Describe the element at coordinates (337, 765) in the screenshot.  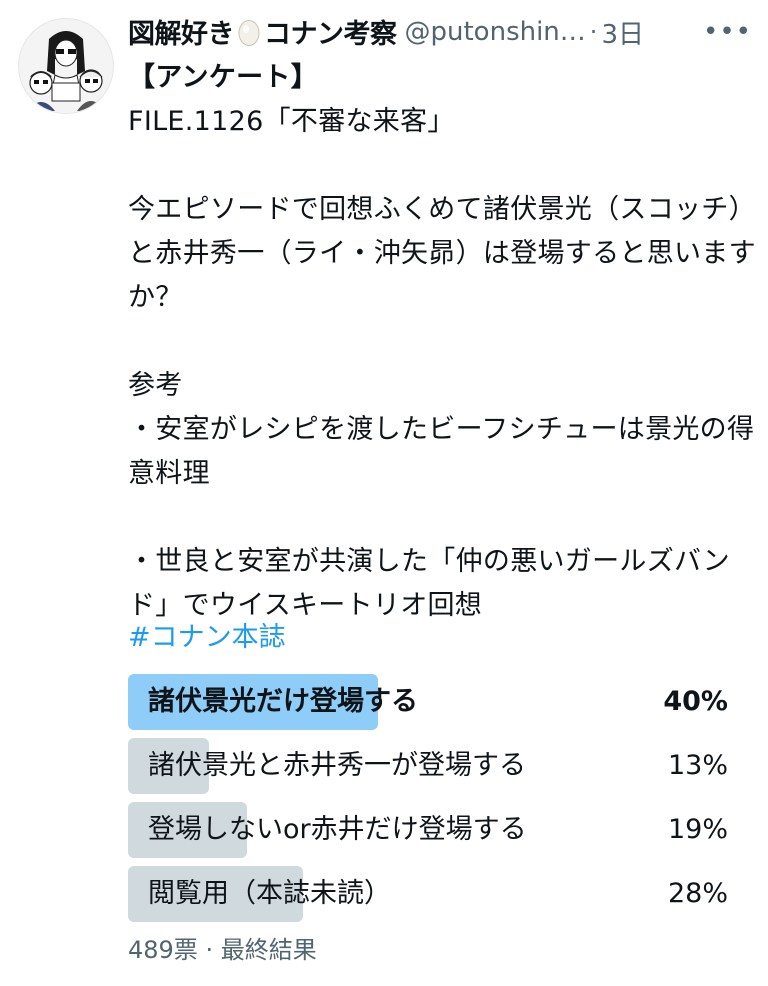
I see `poll-option-label: 諸伏景光と赤井秀一が登場する` at that location.